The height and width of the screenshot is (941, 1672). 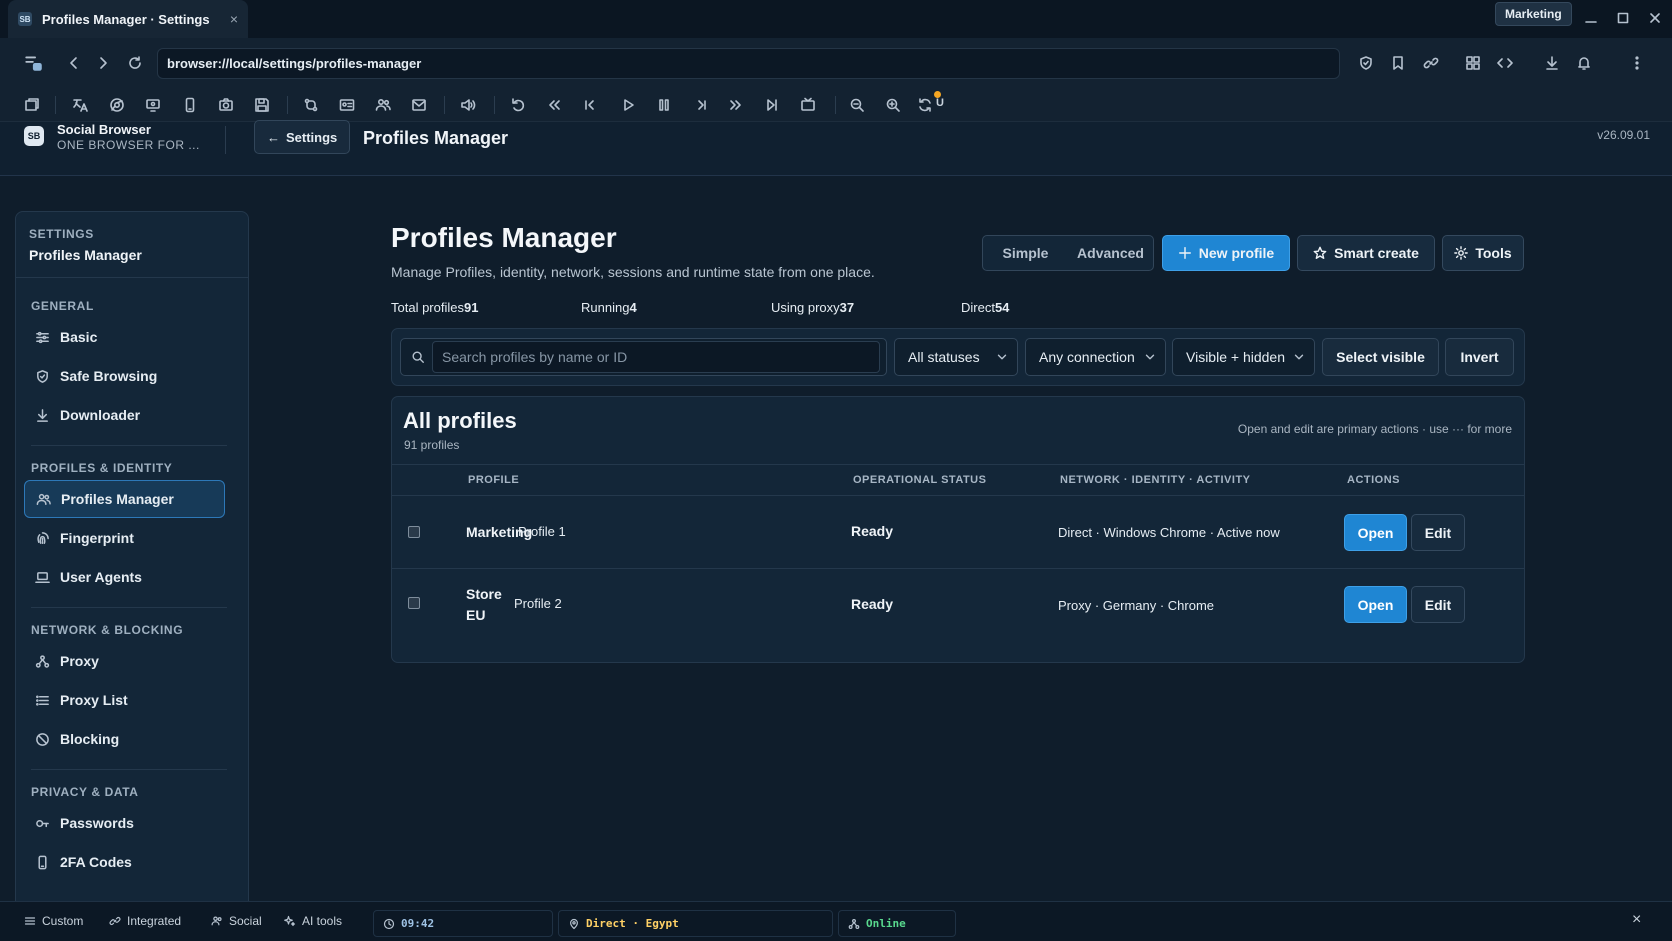 What do you see at coordinates (145, 921) in the screenshot?
I see `status-integrated-button: Integrated` at bounding box center [145, 921].